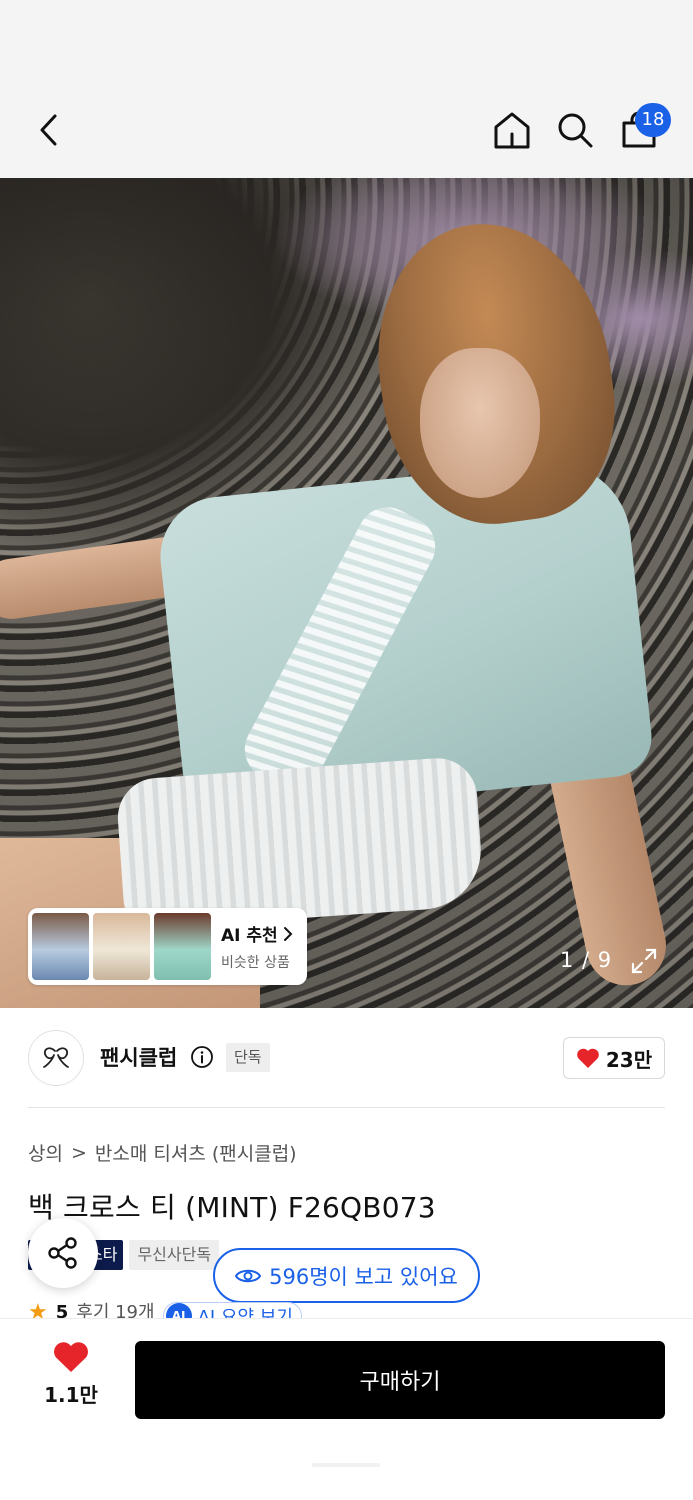 This screenshot has height=1500, width=693. Describe the element at coordinates (232, 1207) in the screenshot. I see `product-title: 백 크로스 티 (MINT) F26QB073` at that location.